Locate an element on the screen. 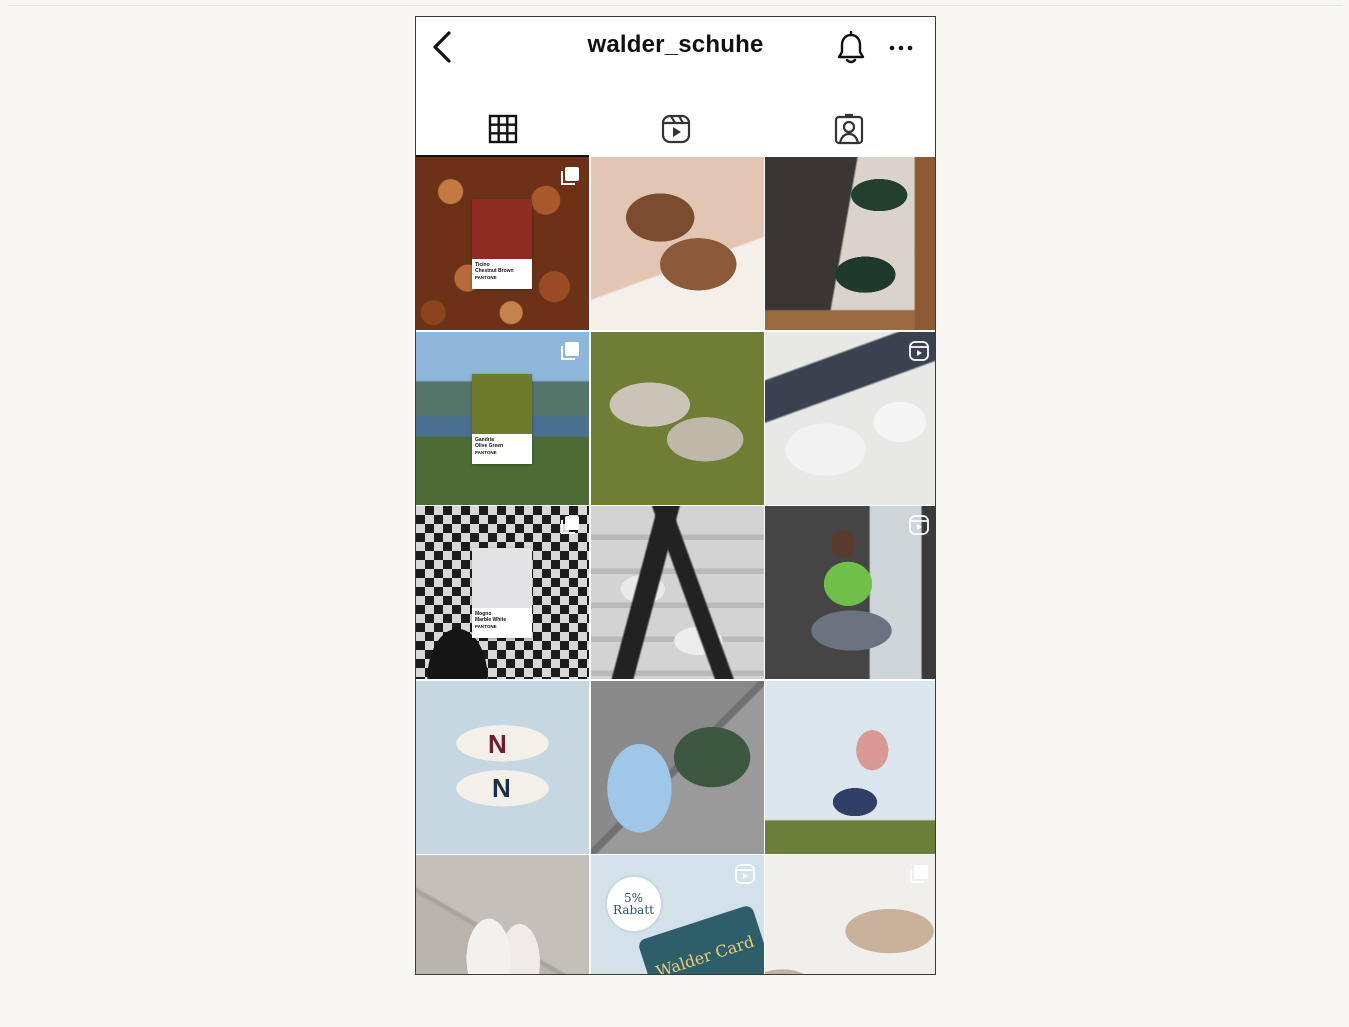 This screenshot has width=1349, height=1027. post-thumbnail: Mogno Marble White PANTONE is located at coordinates (502, 592).